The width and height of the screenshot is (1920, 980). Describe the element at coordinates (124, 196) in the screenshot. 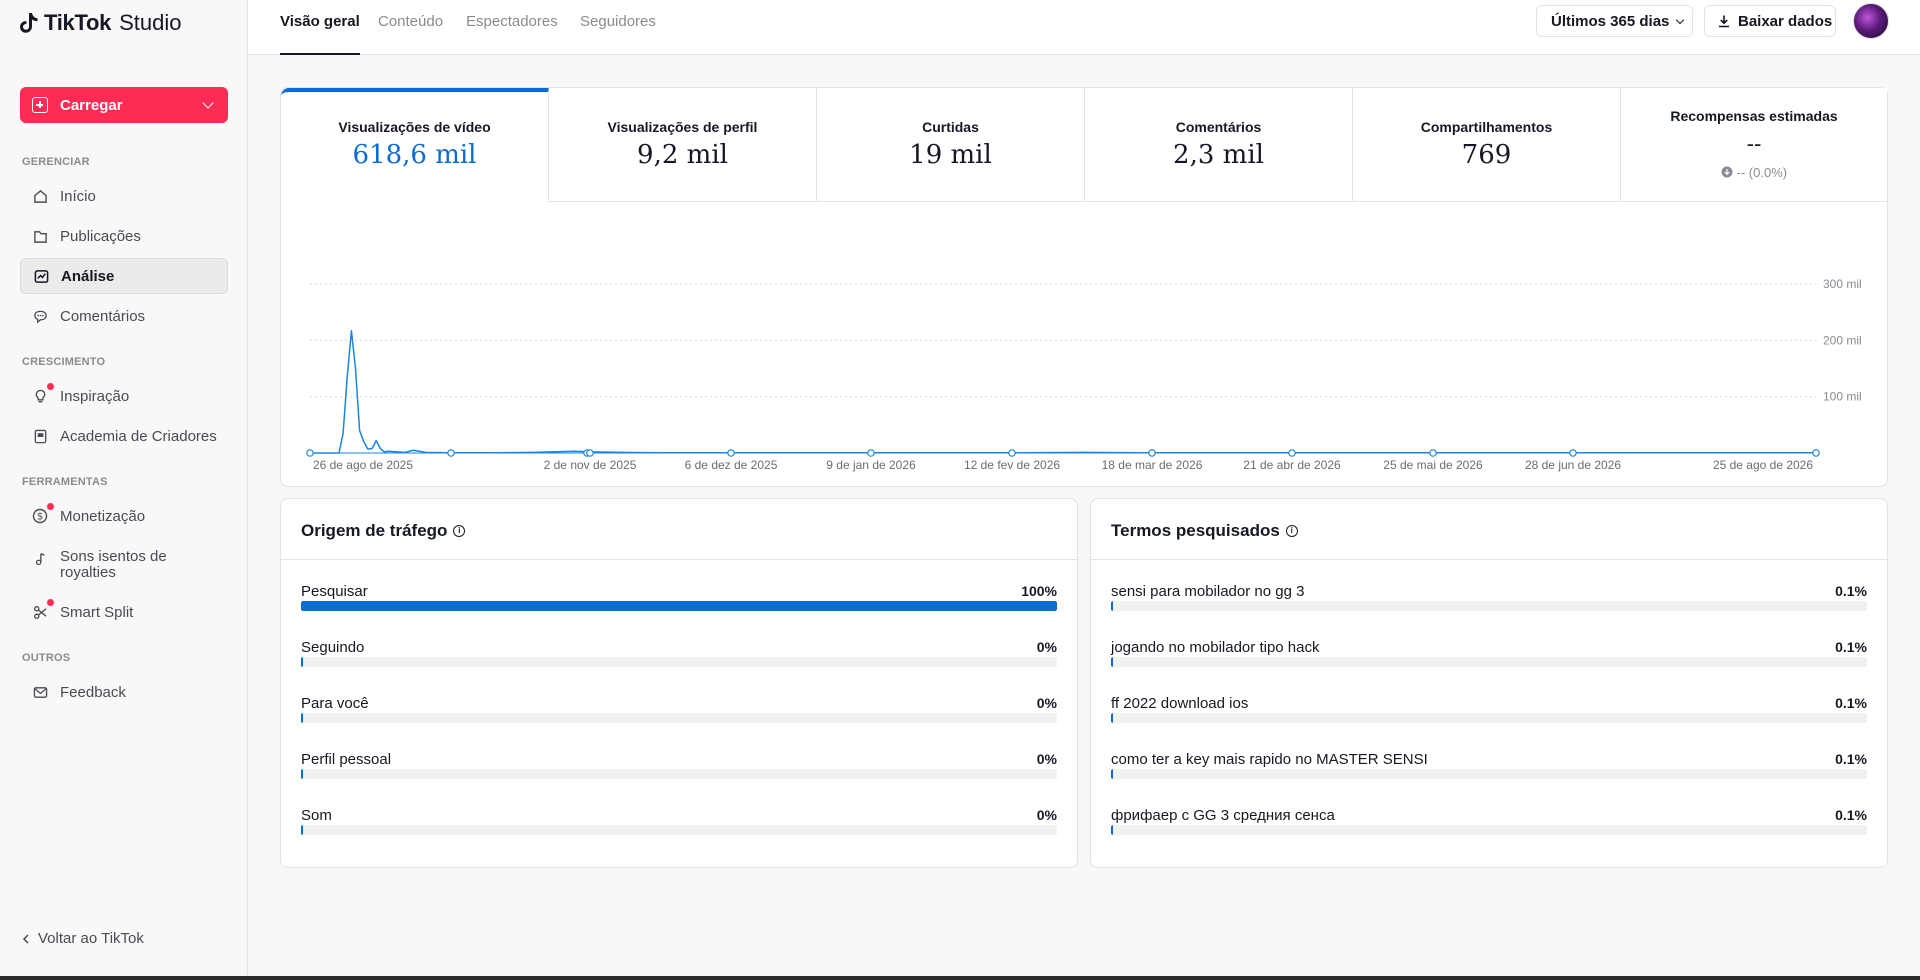

I see `sidebar-item-home: Início` at that location.